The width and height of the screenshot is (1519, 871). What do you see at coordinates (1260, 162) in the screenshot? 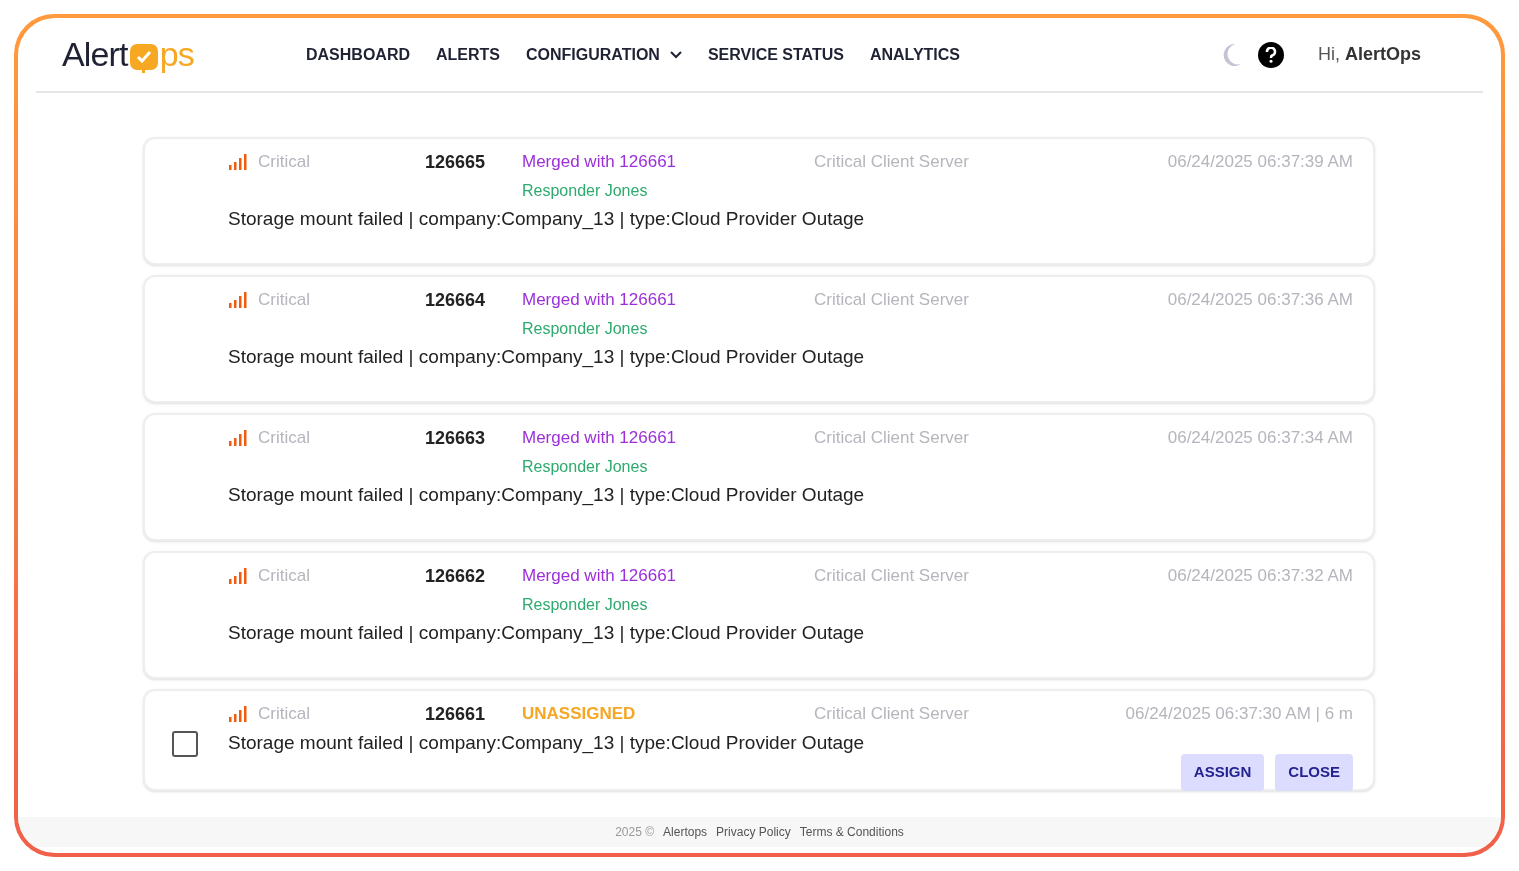
I see `alert-timestamp: 06/24/2025 06:37:39 AM` at bounding box center [1260, 162].